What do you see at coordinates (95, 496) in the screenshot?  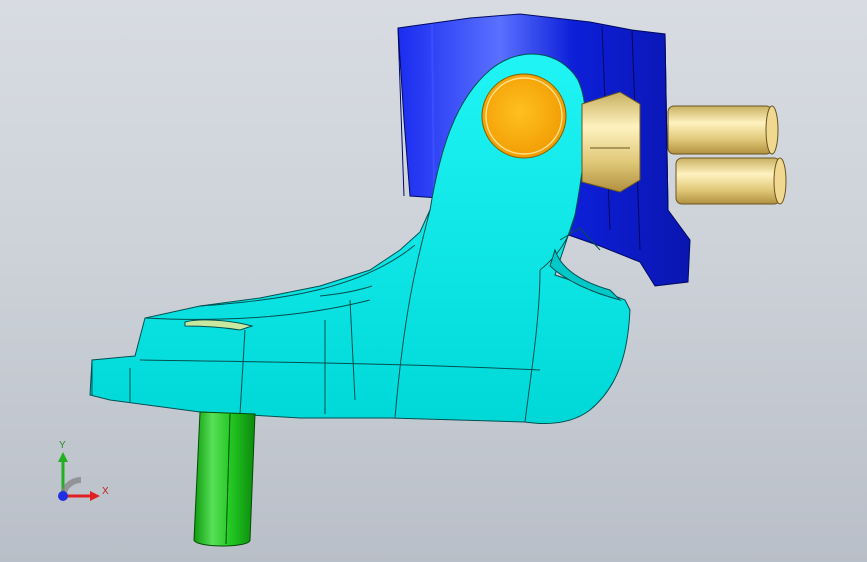 I see `x-axis-head` at bounding box center [95, 496].